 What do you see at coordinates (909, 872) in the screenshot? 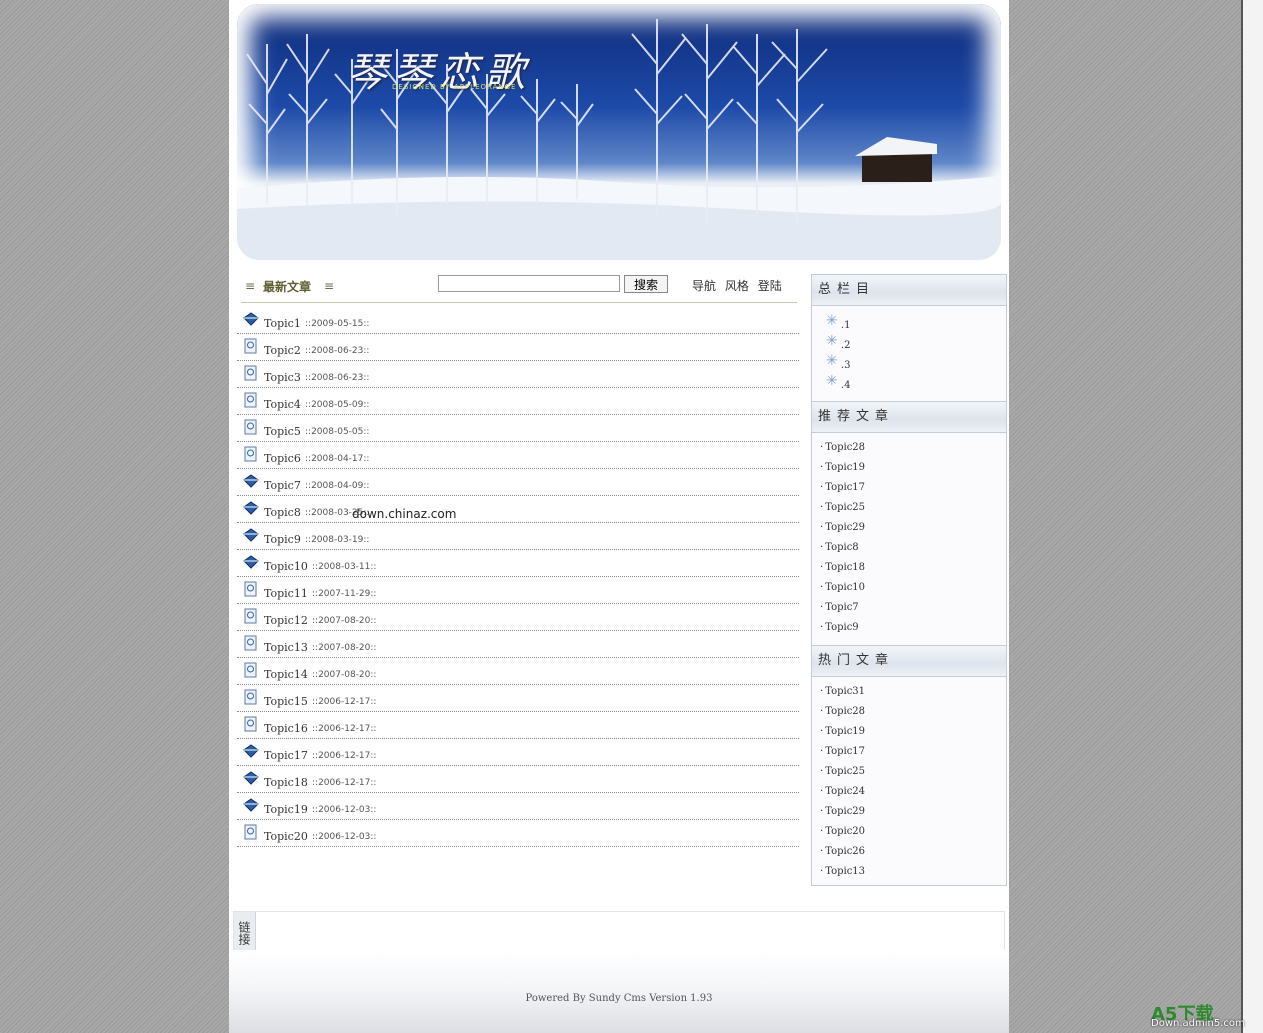
I see `hot-item: Topic13` at bounding box center [909, 872].